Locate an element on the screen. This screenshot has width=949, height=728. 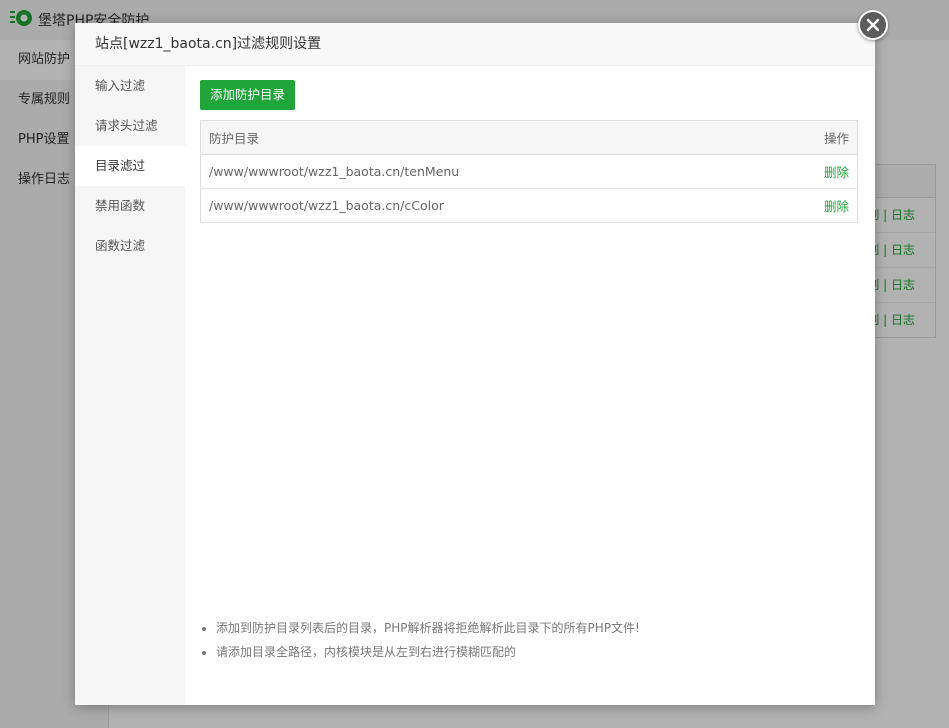
tab-input-filter: 输入过滤 is located at coordinates (130, 86).